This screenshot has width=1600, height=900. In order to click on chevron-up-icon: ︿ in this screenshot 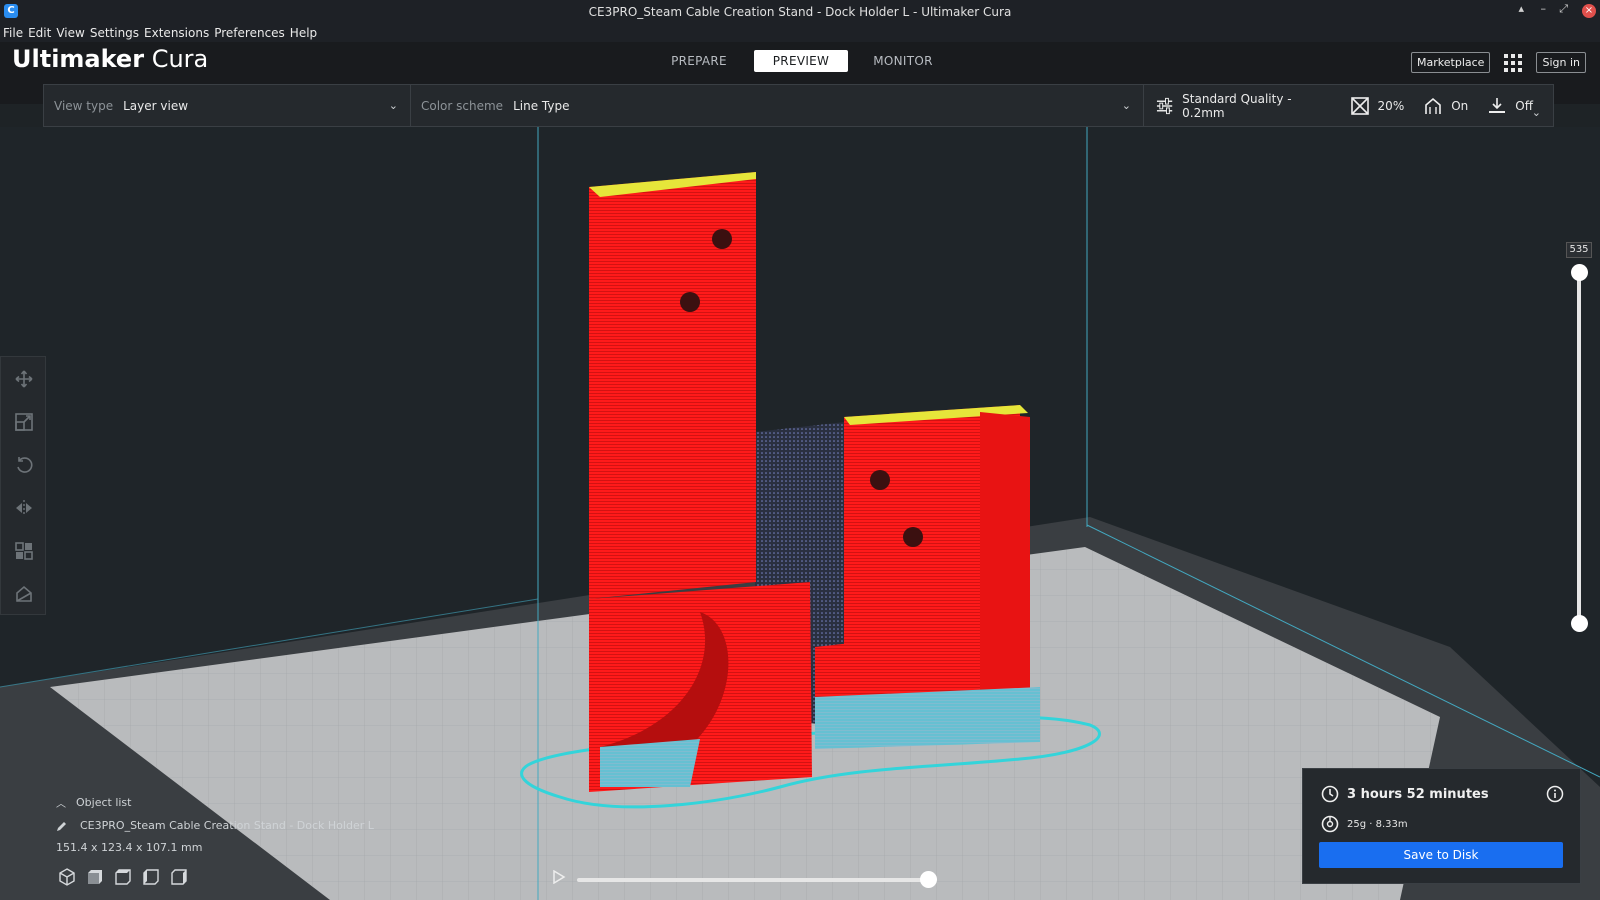, I will do `click(61, 804)`.